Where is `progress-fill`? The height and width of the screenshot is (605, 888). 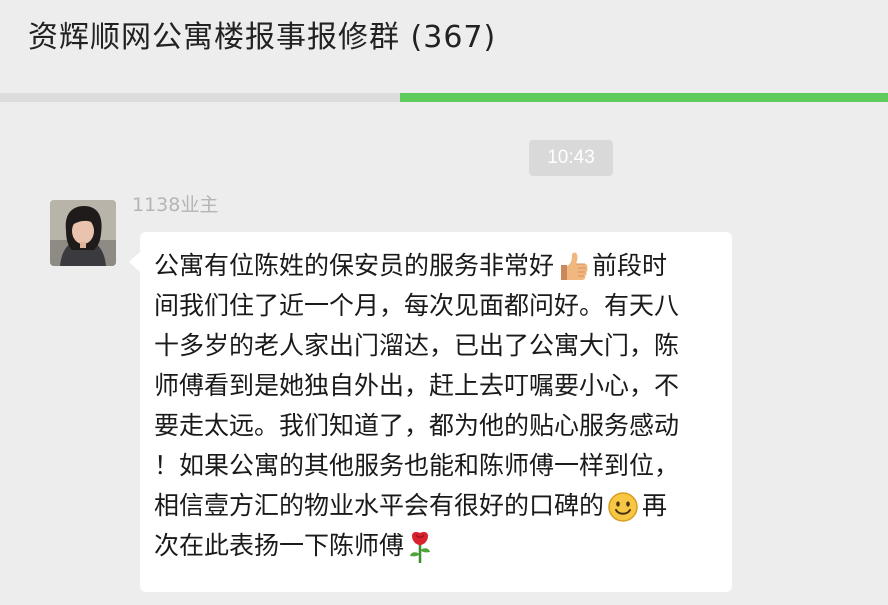
progress-fill is located at coordinates (643, 97).